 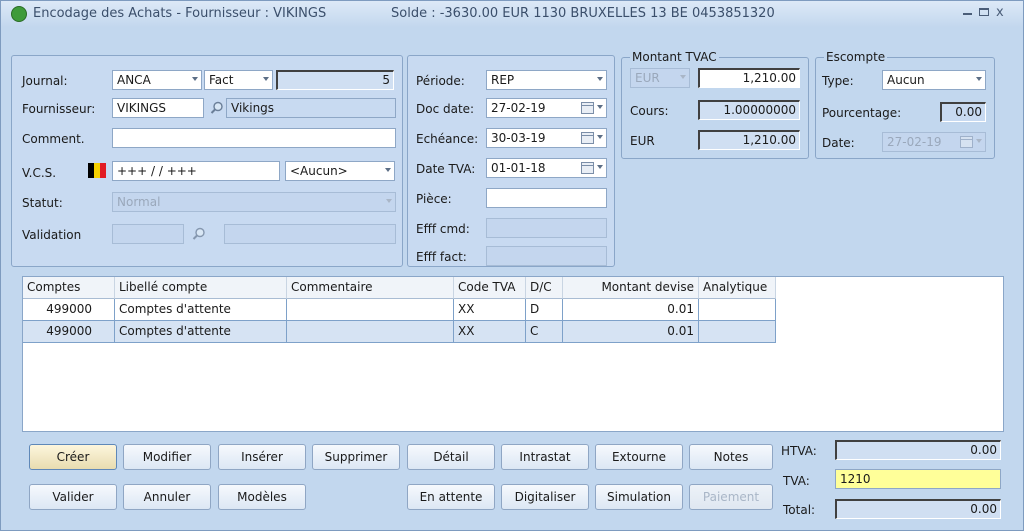 I want to click on due-date-label: Echéance:, so click(x=447, y=139).